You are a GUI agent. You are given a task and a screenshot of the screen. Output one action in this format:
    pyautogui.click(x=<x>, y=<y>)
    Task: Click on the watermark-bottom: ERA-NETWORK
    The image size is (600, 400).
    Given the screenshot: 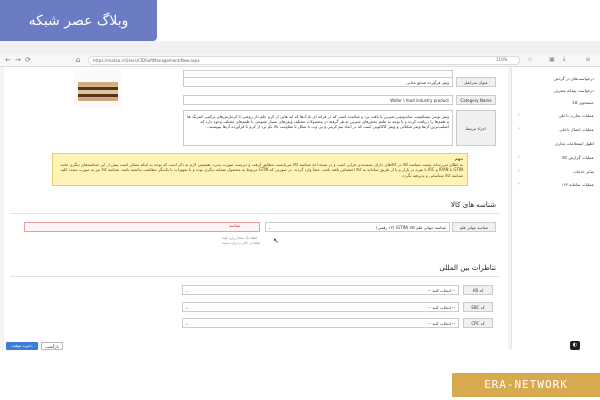 What is the action you would take?
    pyautogui.click(x=526, y=385)
    